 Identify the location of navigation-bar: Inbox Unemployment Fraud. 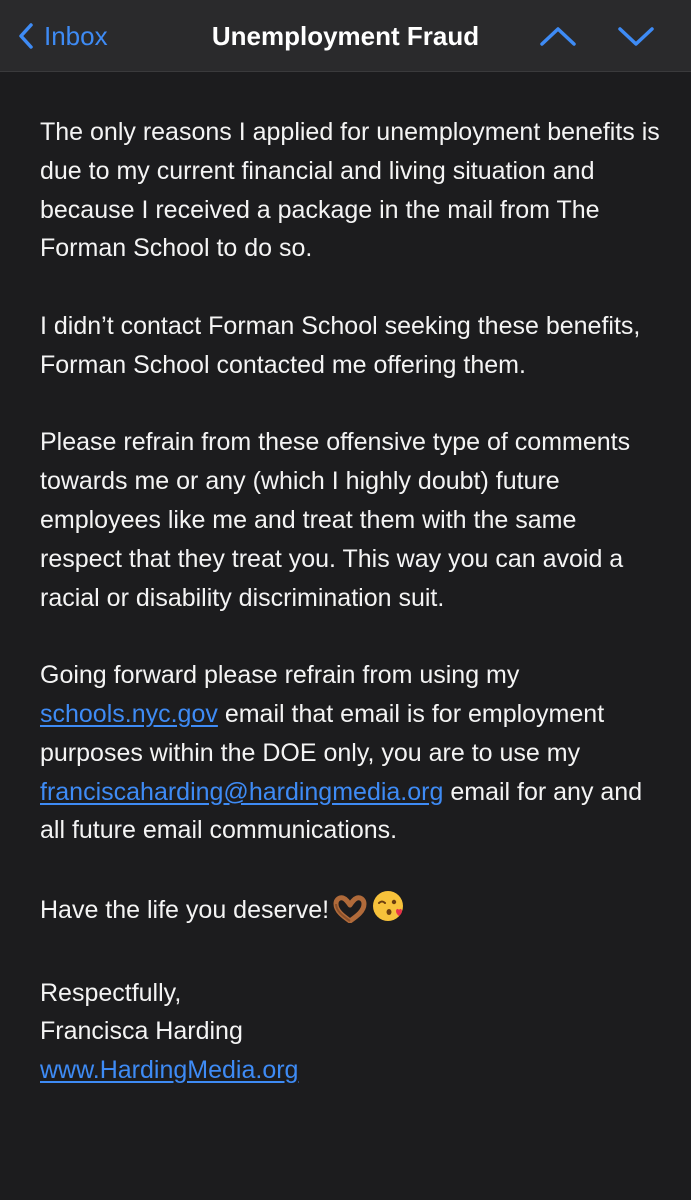
(345, 36).